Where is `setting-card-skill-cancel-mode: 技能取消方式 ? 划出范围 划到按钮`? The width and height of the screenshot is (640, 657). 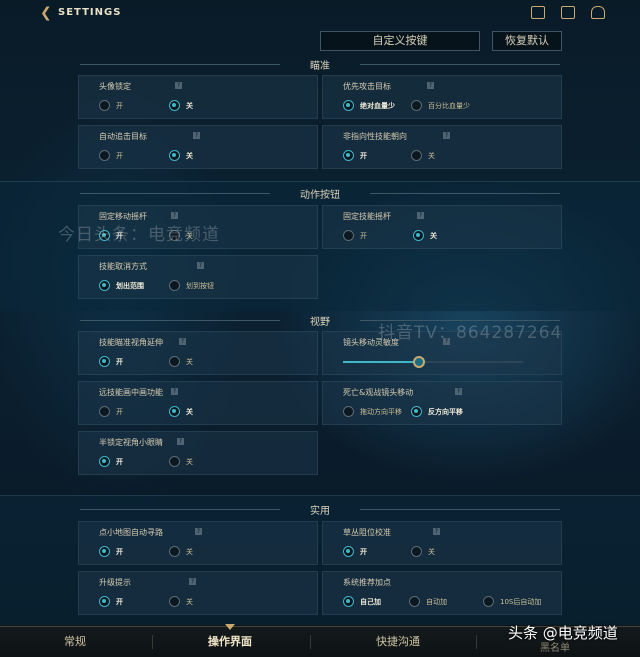 setting-card-skill-cancel-mode: 技能取消方式 ? 划出范围 划到按钮 is located at coordinates (198, 277).